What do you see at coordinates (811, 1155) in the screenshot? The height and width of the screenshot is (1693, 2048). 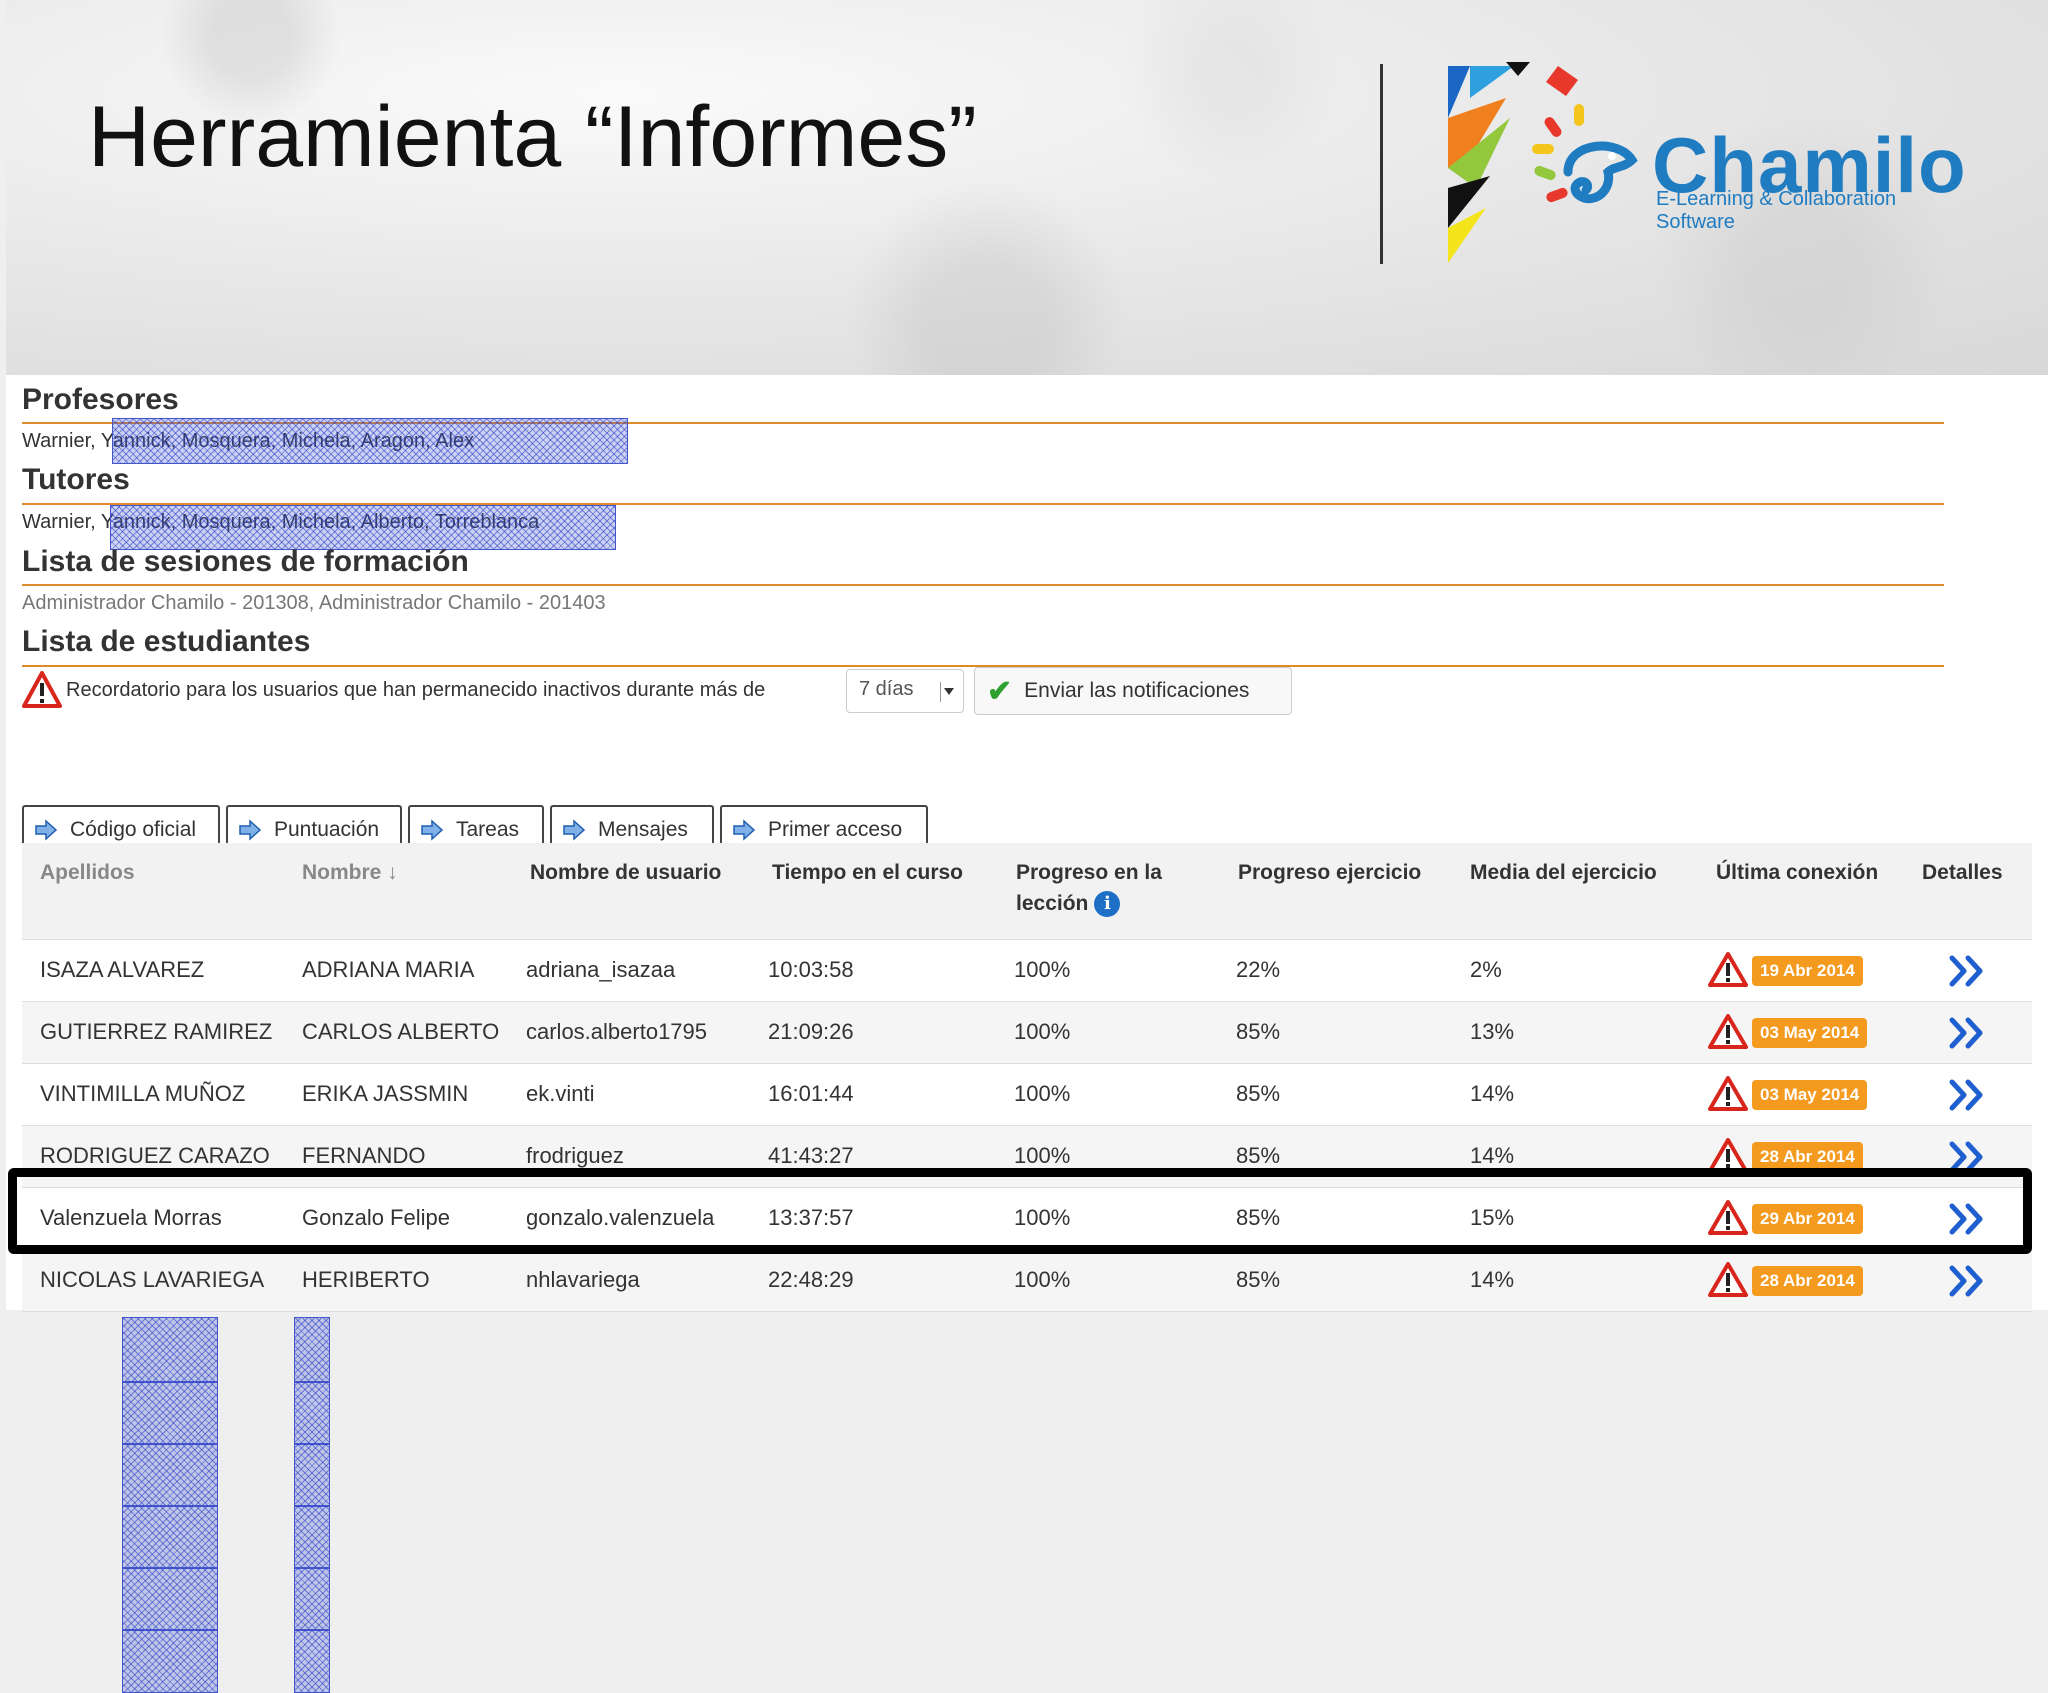 I see `cell-tiempo: 41:43:27` at bounding box center [811, 1155].